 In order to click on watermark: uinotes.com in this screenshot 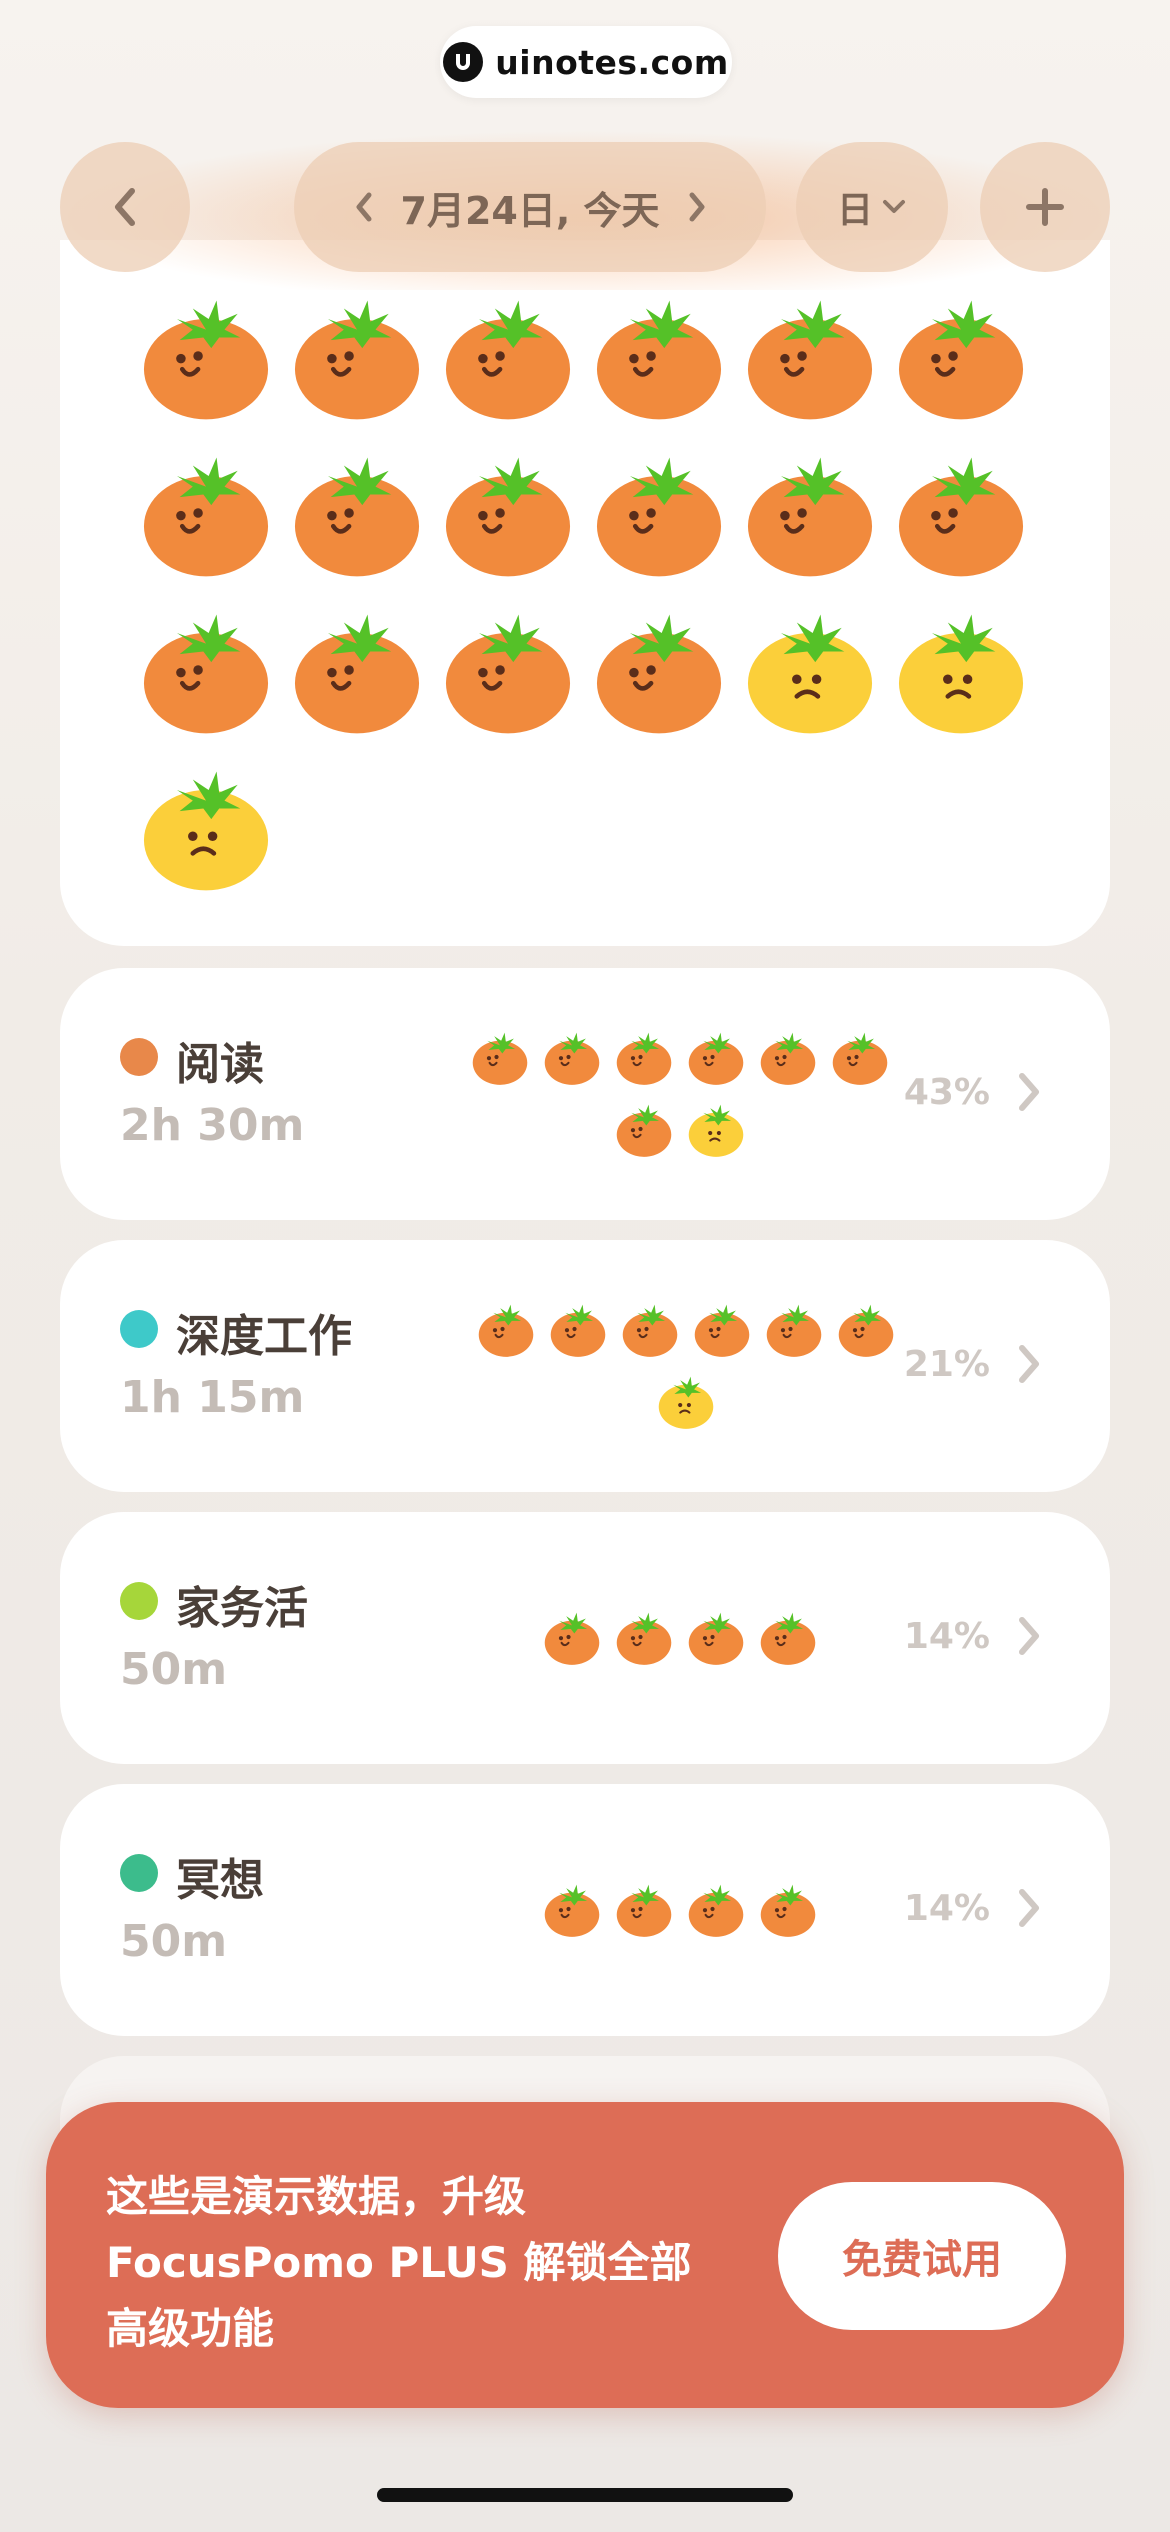, I will do `click(586, 62)`.